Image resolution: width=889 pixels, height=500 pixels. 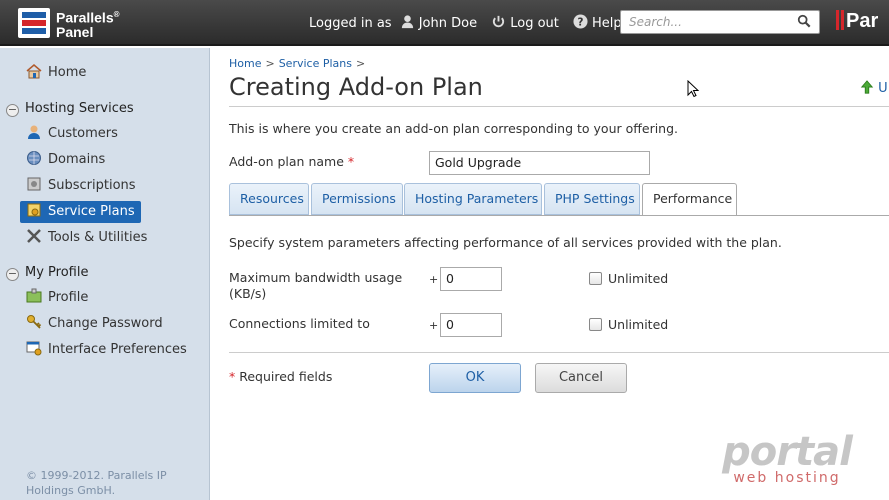 What do you see at coordinates (592, 199) in the screenshot?
I see `tab-php-settings: PHP Settings` at bounding box center [592, 199].